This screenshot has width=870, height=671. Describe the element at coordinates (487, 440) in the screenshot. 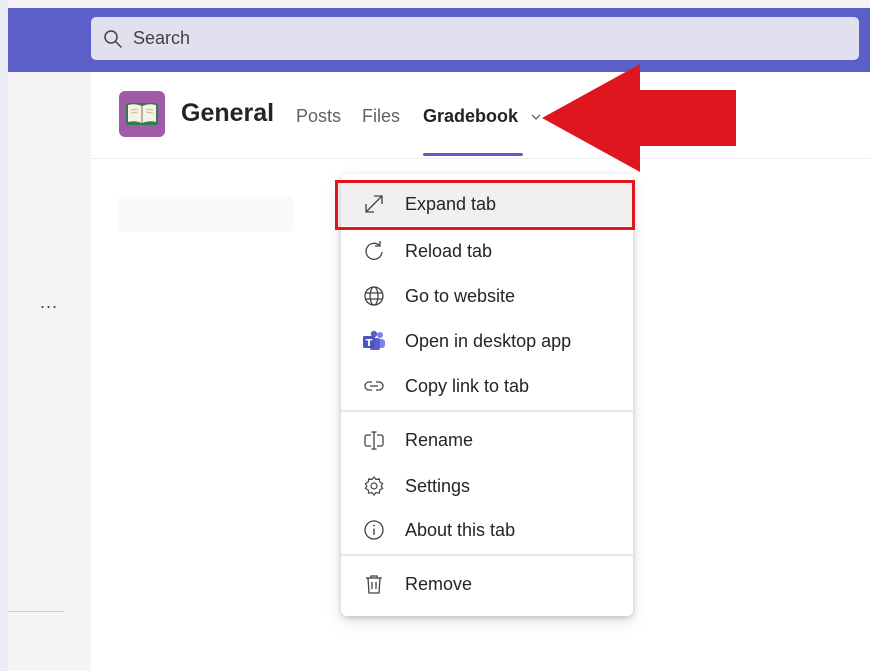

I see `menu-item-rename: Rename` at that location.